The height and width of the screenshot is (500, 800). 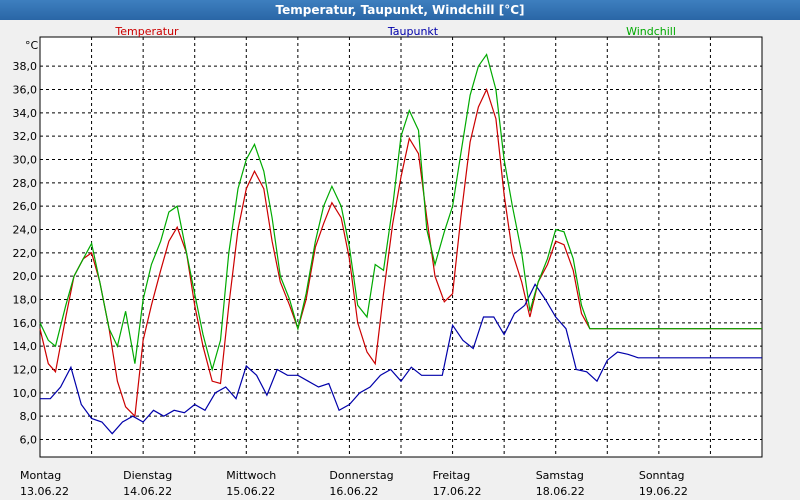 What do you see at coordinates (662, 475) in the screenshot?
I see `x-day-label: Sonntag` at bounding box center [662, 475].